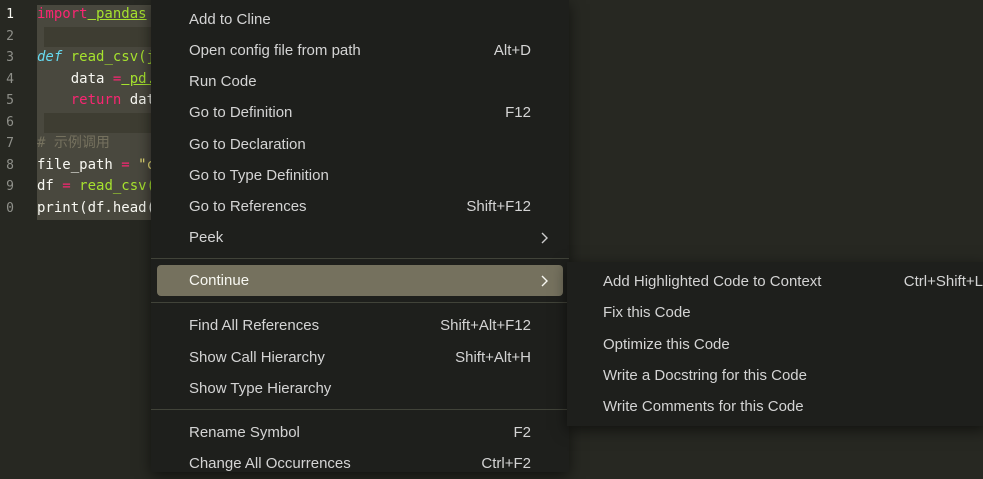  Describe the element at coordinates (498, 206) in the screenshot. I see `menu-item-shortcut: Shift+F12` at that location.